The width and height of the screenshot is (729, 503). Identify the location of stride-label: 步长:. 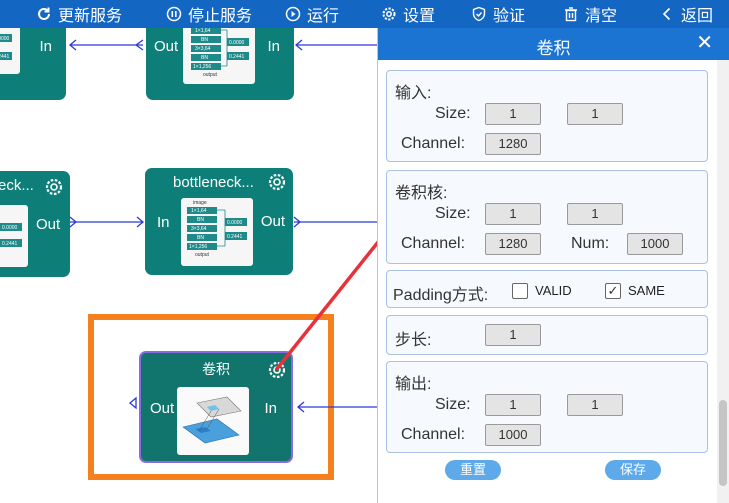
(413, 340).